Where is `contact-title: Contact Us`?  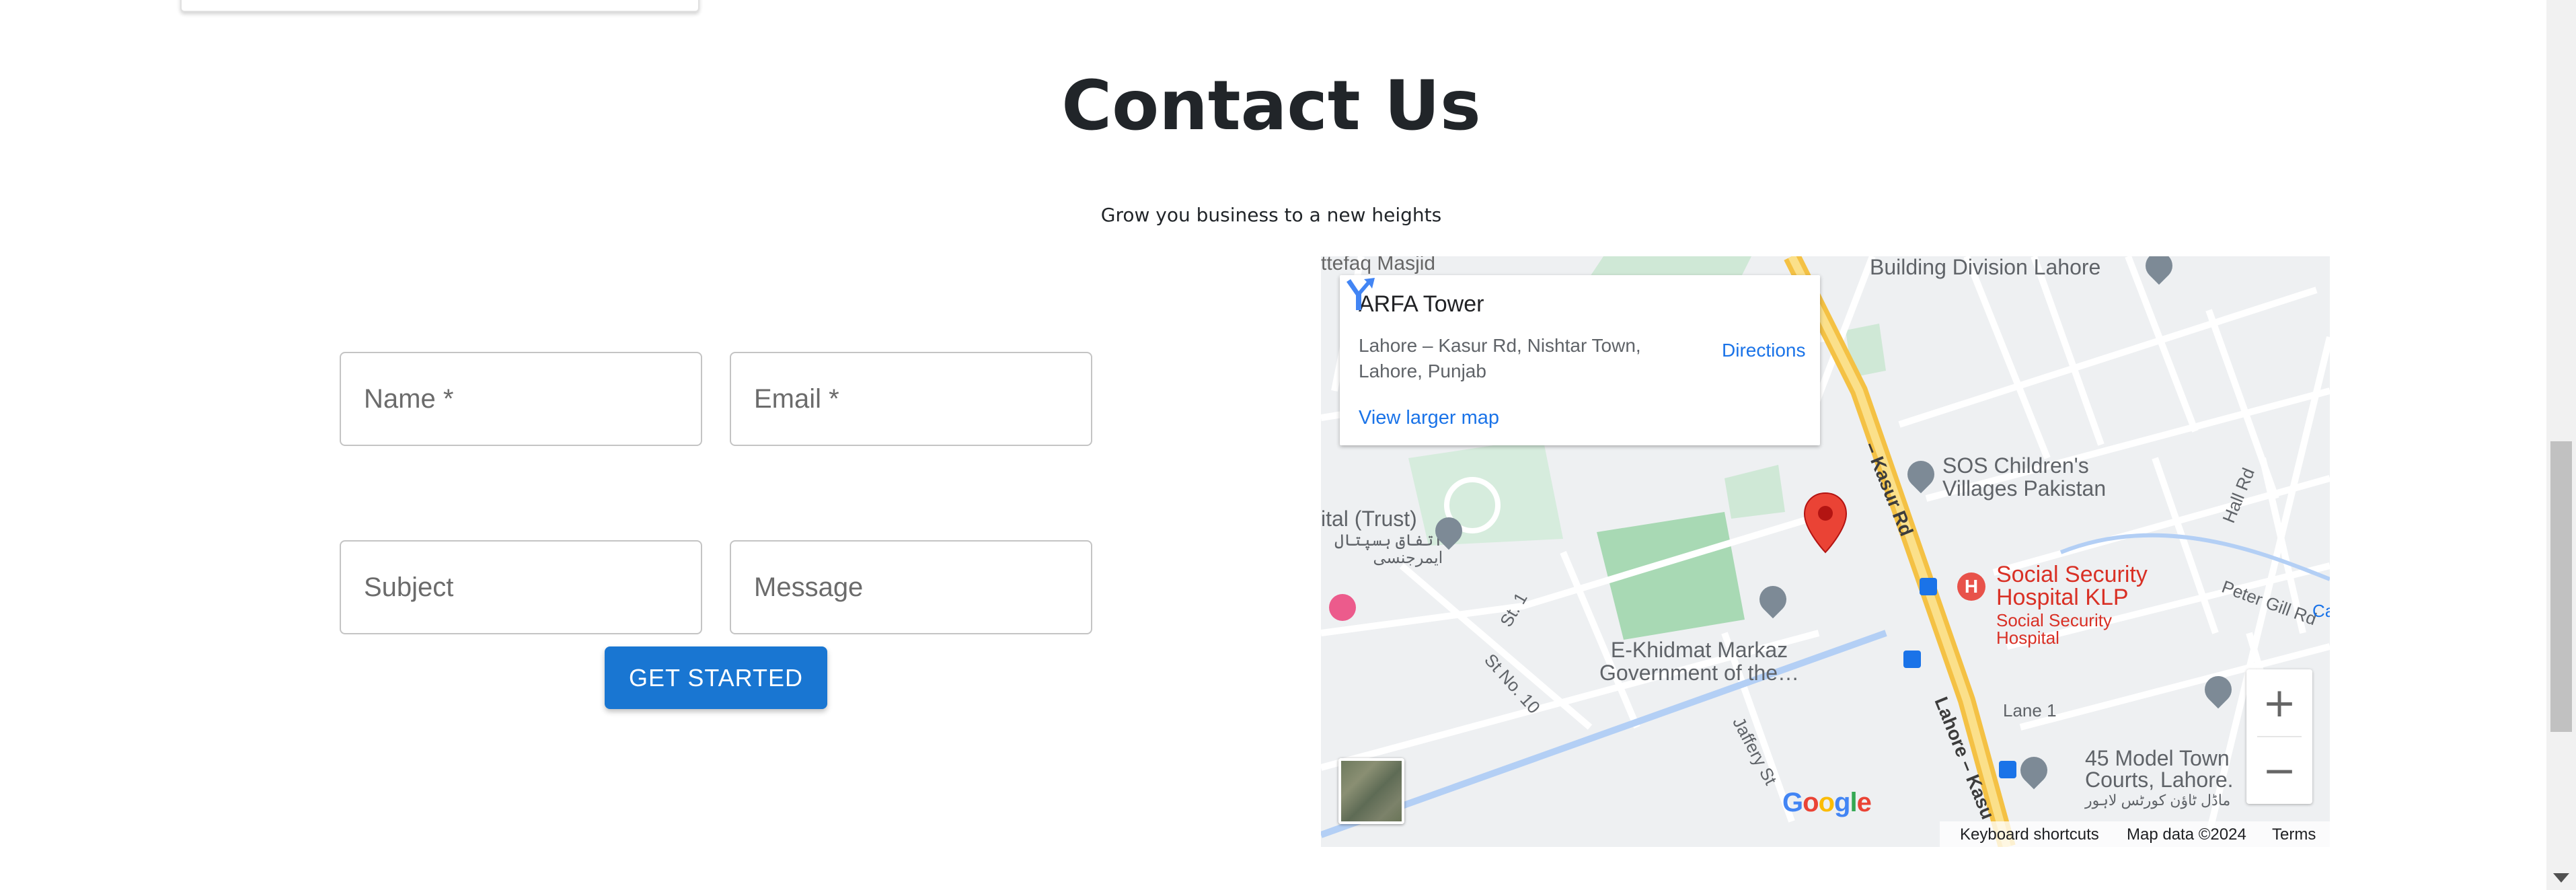 contact-title: Contact Us is located at coordinates (1271, 106).